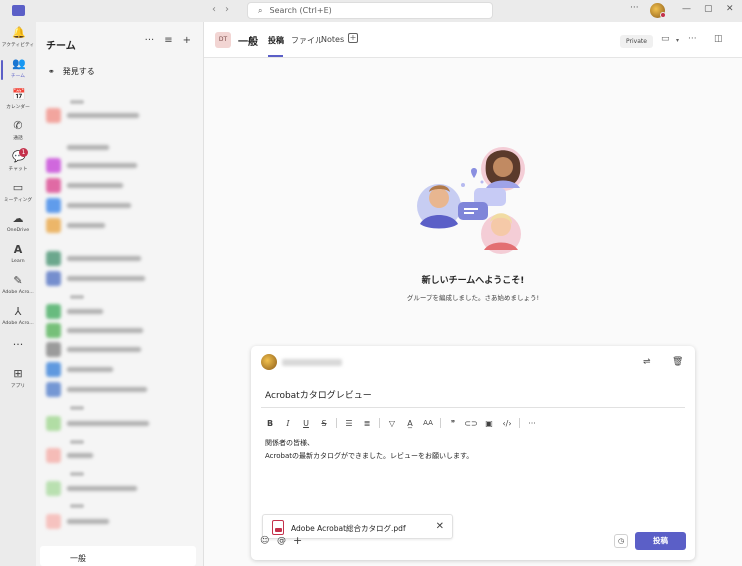  Describe the element at coordinates (307, 40) in the screenshot. I see `tab-files: ファイル` at that location.